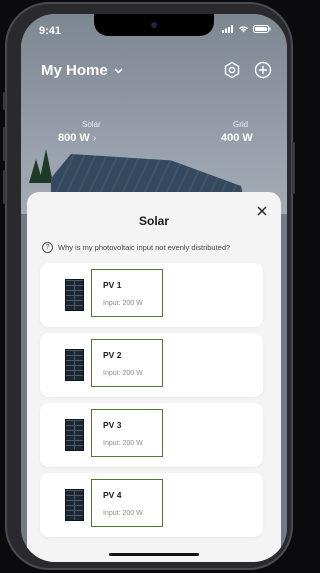 This screenshot has width=320, height=573. What do you see at coordinates (112, 355) in the screenshot?
I see `pv-name: PV 2` at bounding box center [112, 355].